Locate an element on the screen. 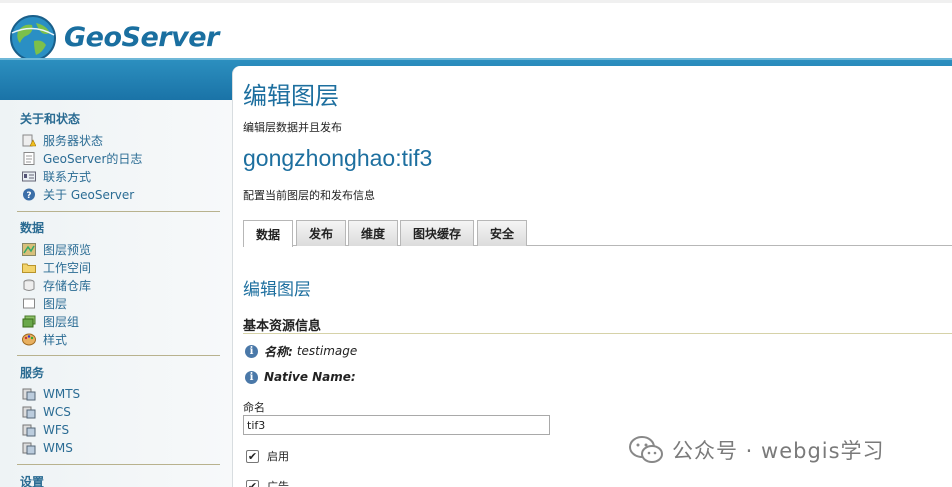  page-description: 配置当前图层的和发布信息 is located at coordinates (309, 195).